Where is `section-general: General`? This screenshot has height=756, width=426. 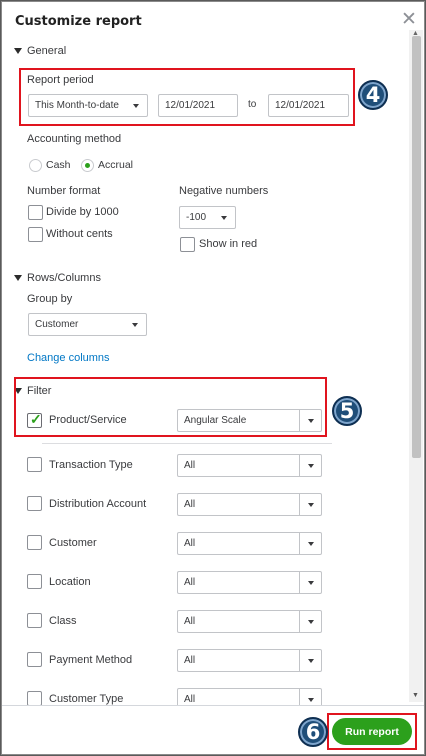 section-general: General is located at coordinates (40, 51).